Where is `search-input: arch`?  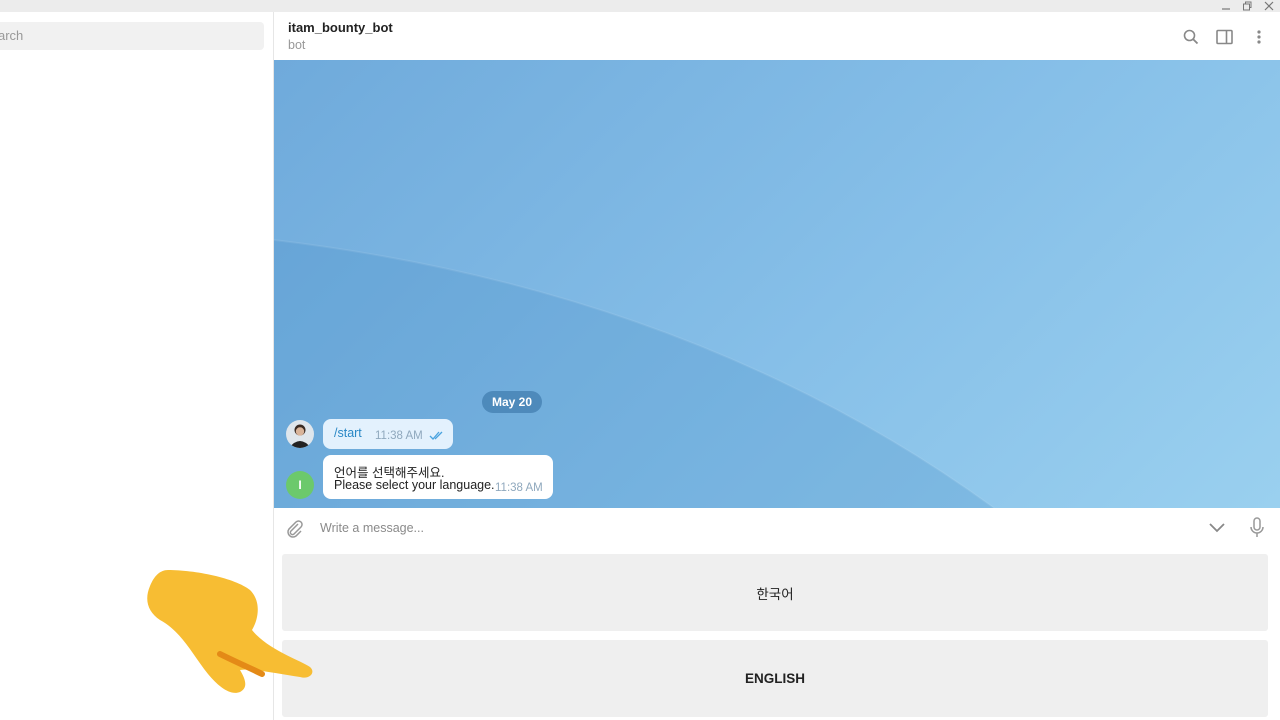 search-input: arch is located at coordinates (132, 36).